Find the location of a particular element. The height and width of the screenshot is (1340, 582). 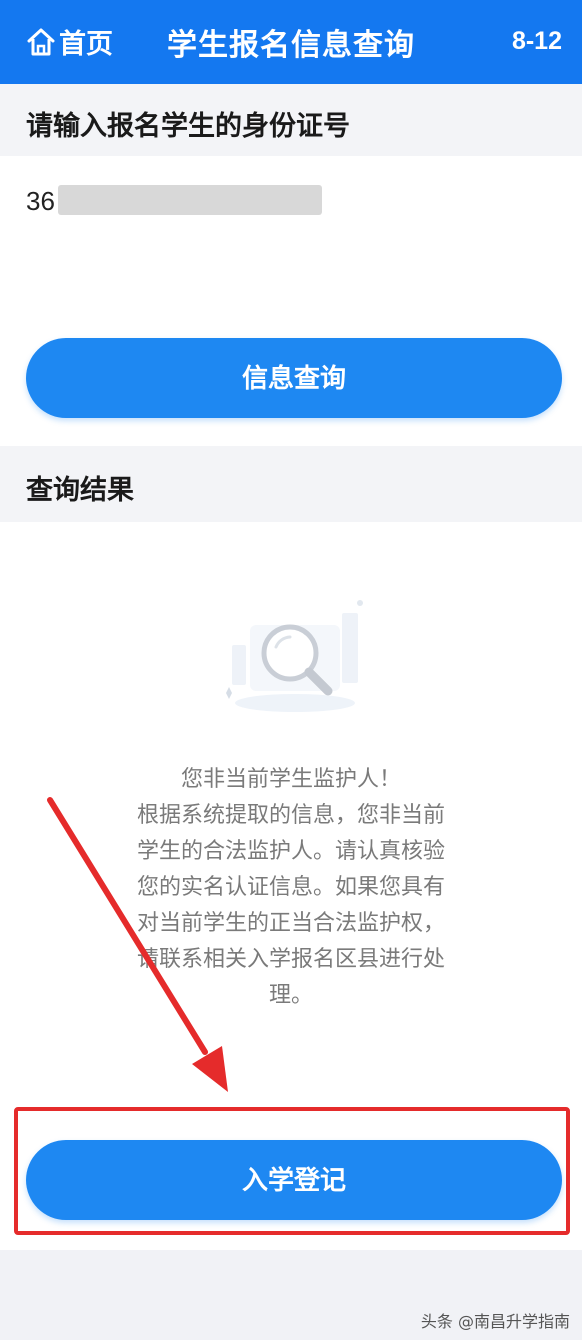

magnifier-icon is located at coordinates (294, 656).